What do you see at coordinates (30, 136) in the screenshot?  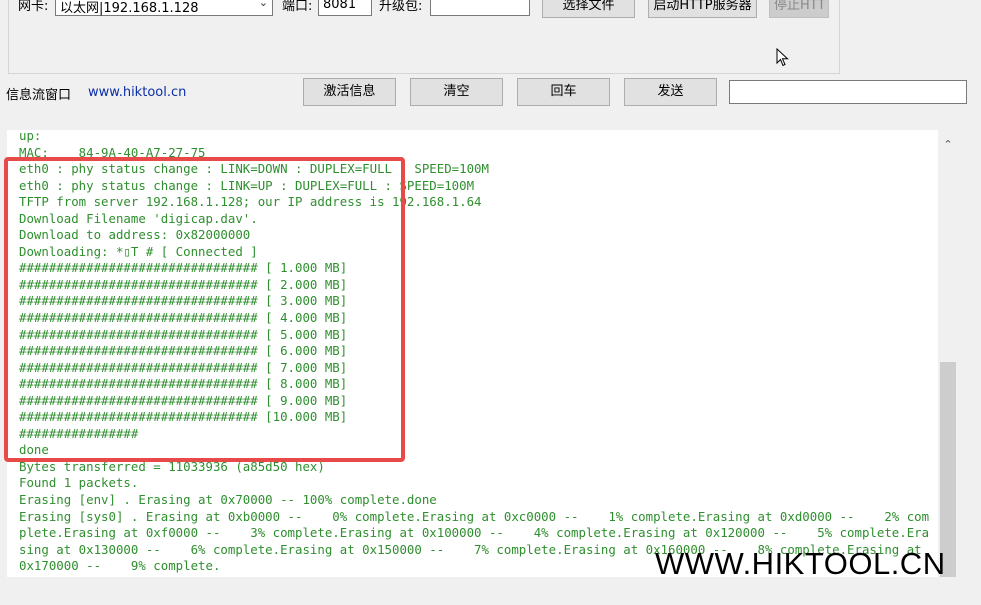 I see `log-line: up:` at bounding box center [30, 136].